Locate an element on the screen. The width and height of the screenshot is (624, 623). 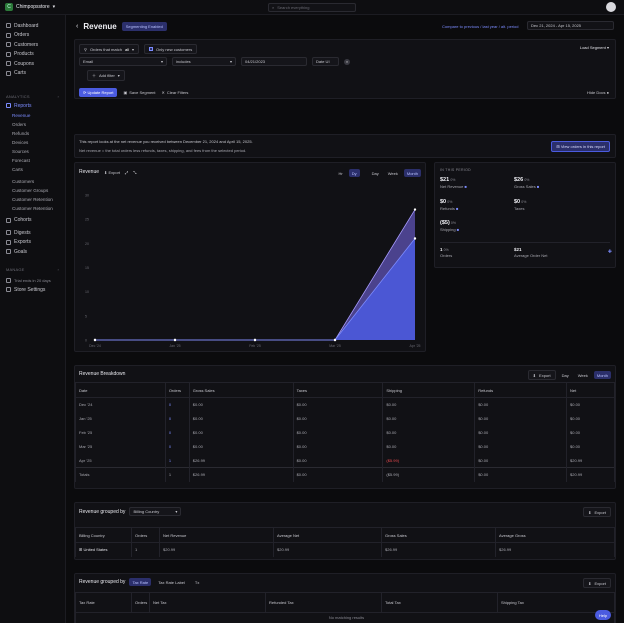
col-billing-country: Billing Country is located at coordinates (103, 535).